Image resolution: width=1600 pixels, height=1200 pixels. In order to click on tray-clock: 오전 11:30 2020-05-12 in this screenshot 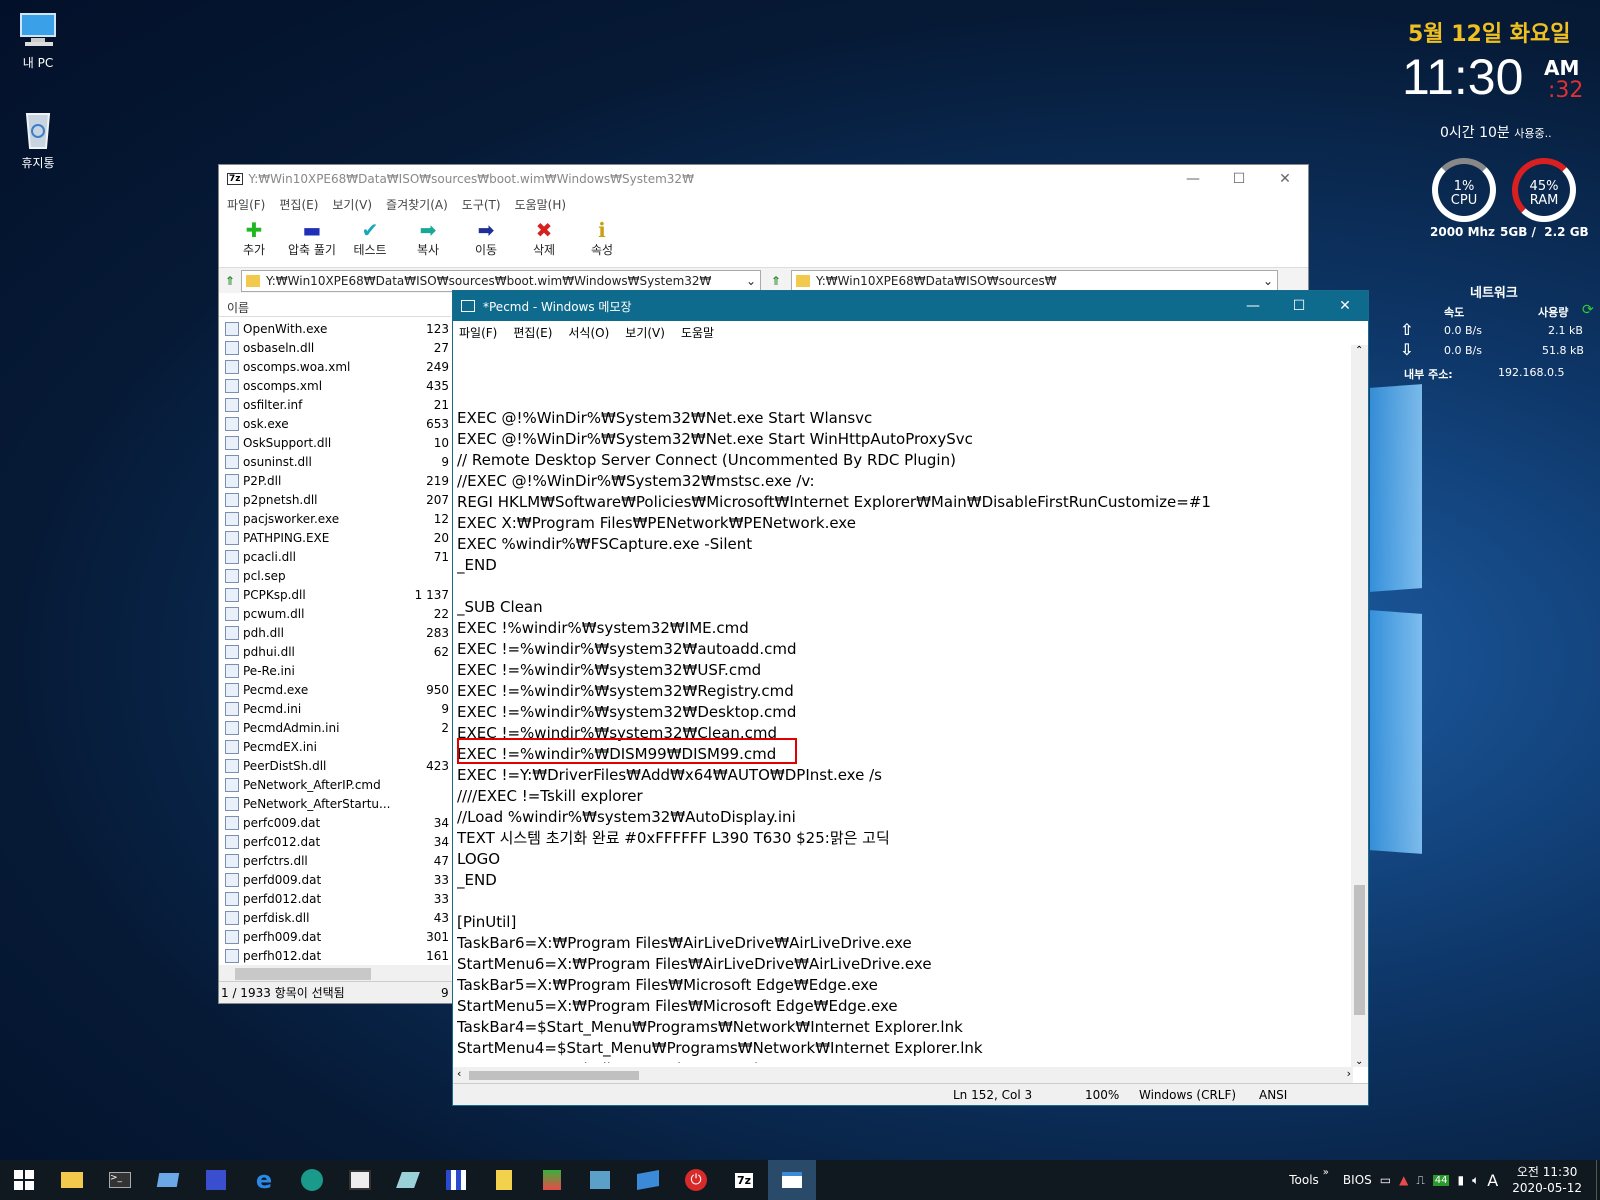, I will do `click(1547, 1180)`.